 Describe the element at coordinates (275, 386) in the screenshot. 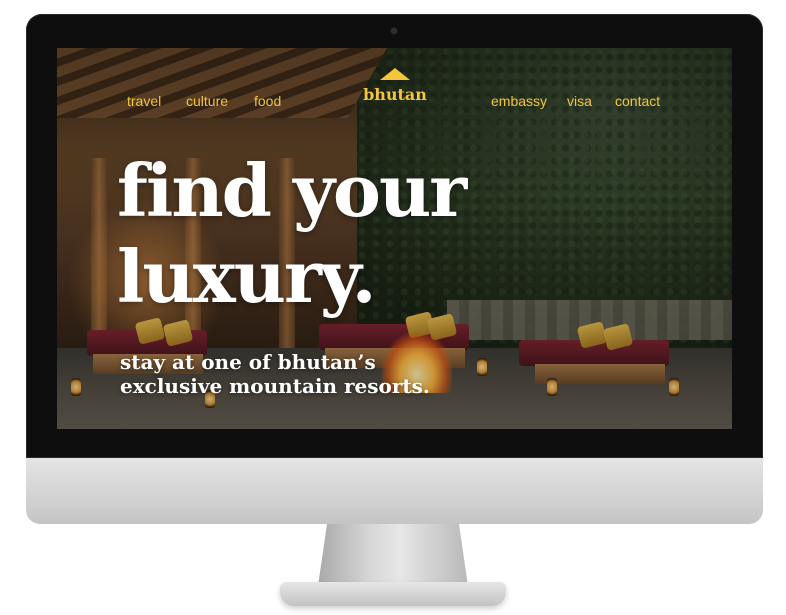

I see `hero-subheading-line-2: exclusive mountain resorts.` at that location.